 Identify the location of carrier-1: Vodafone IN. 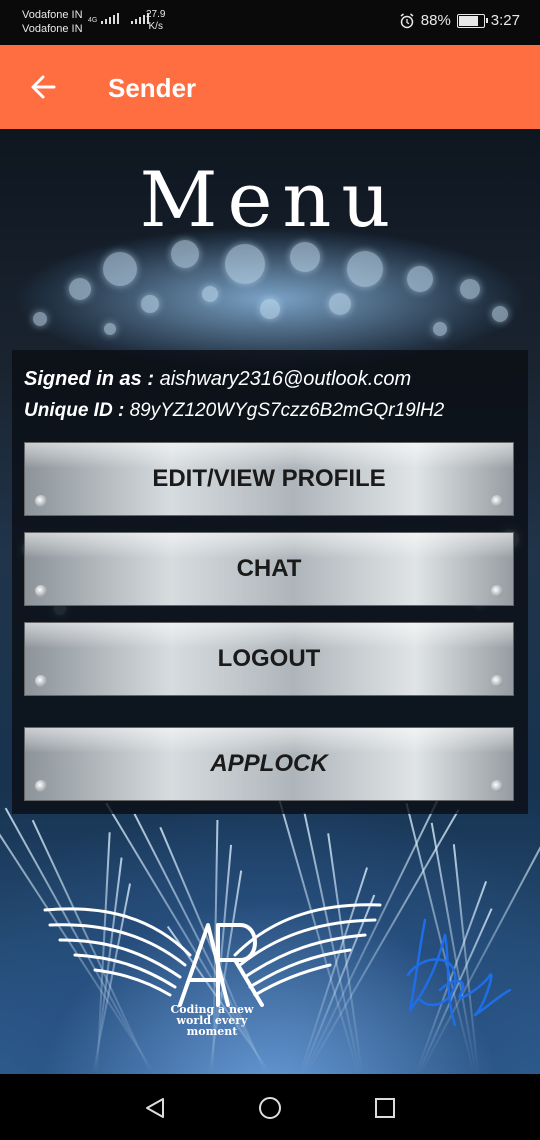
(52, 15).